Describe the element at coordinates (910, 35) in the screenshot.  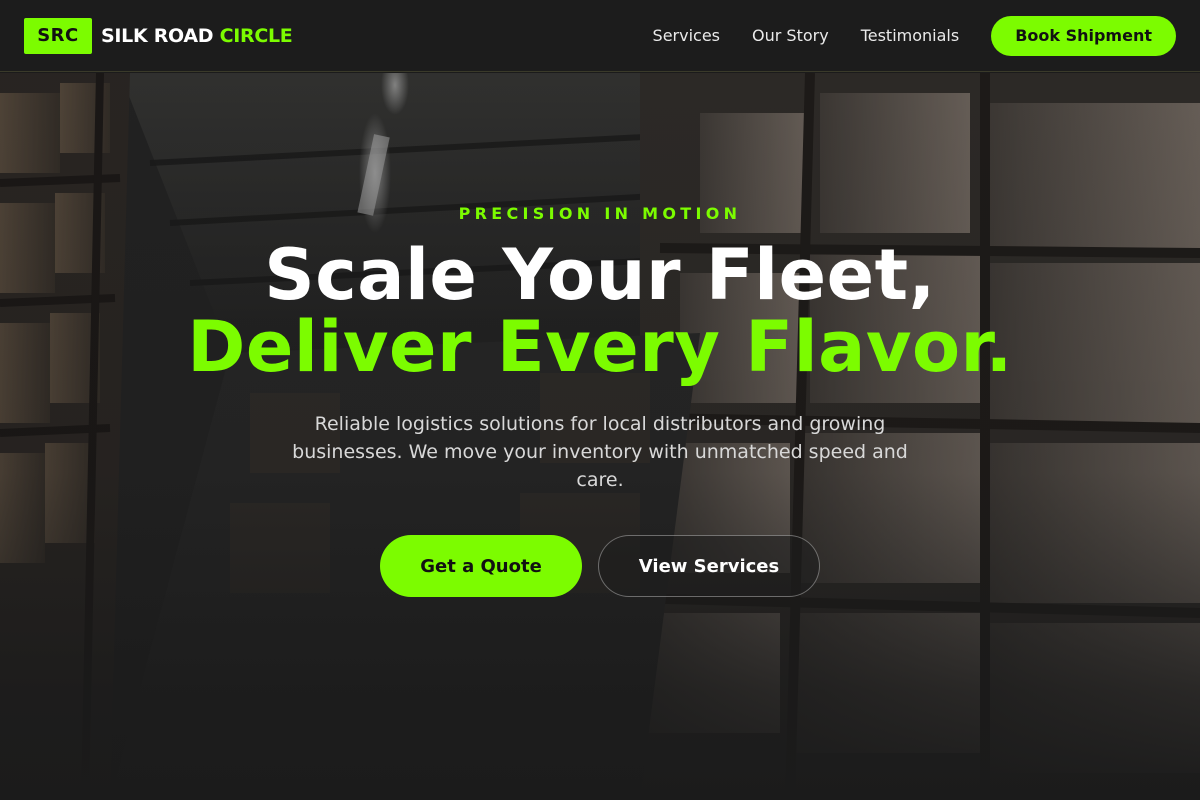
I see `nav-link-testimonials: Testimonials` at that location.